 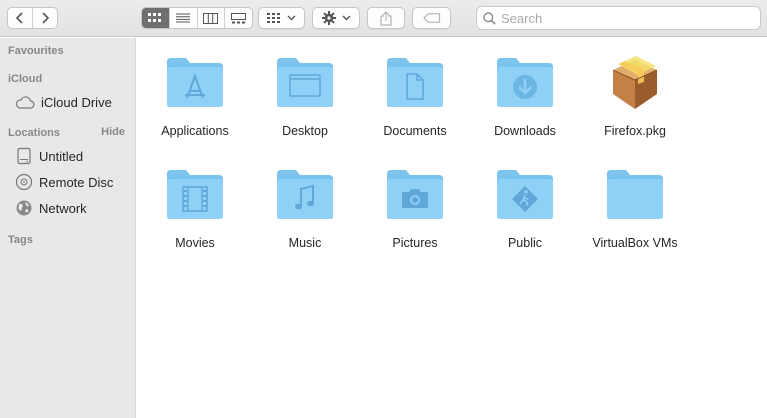 I want to click on file-item-virtualbox-vms: VirtualBox VMs, so click(x=635, y=208).